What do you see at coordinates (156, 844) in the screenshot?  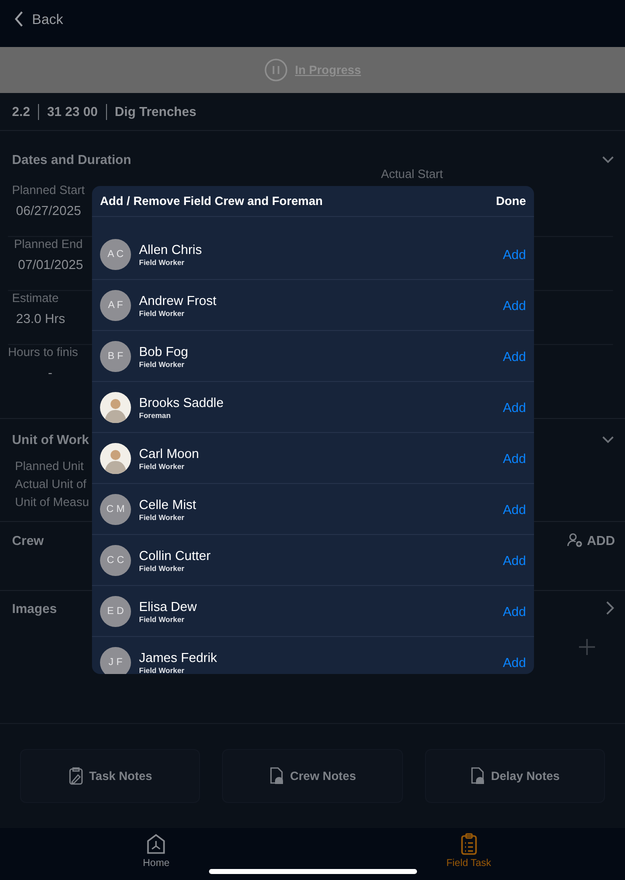 I see `home-icon` at bounding box center [156, 844].